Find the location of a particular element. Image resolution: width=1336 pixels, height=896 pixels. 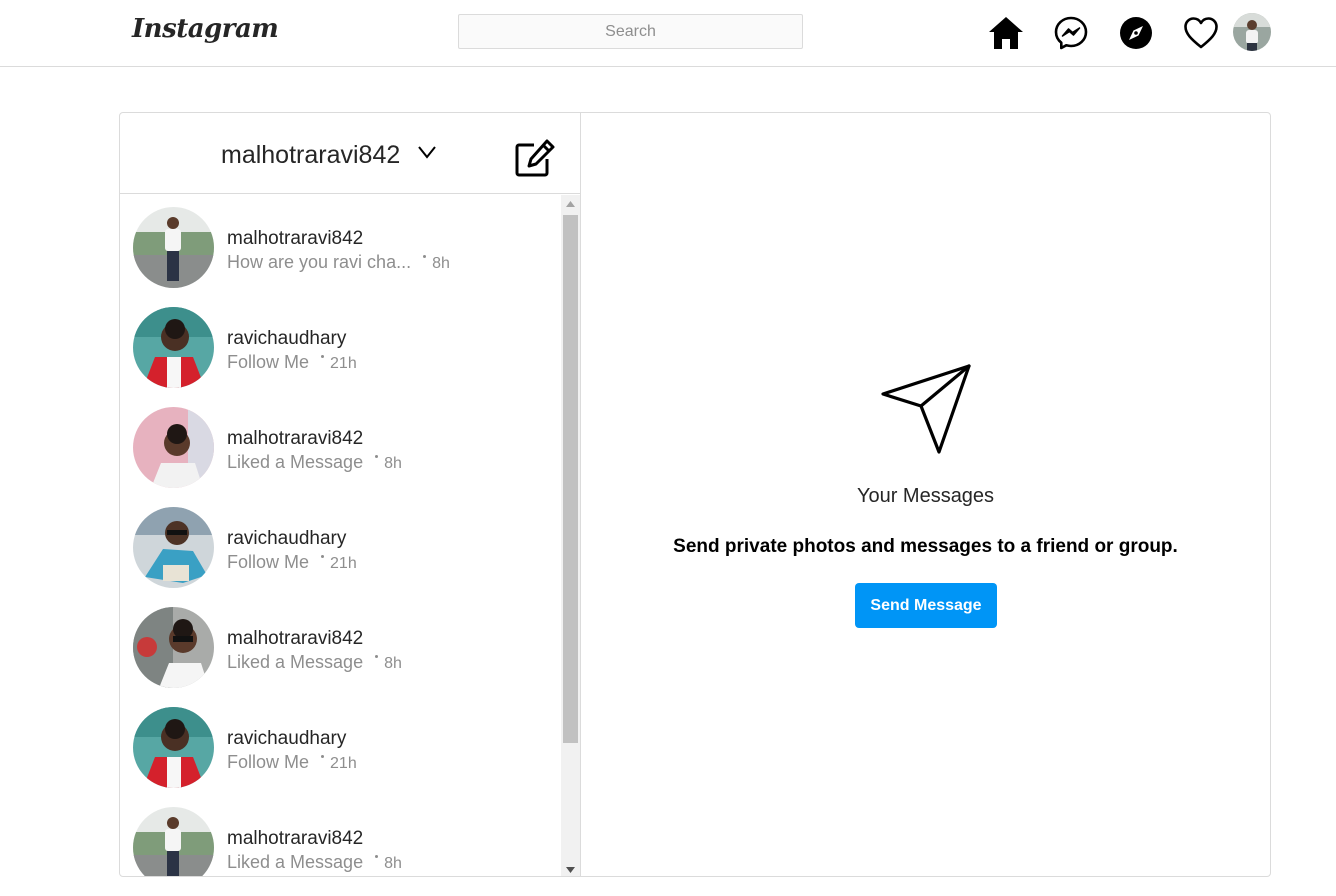

explore-compass-icon is located at coordinates (1136, 33).